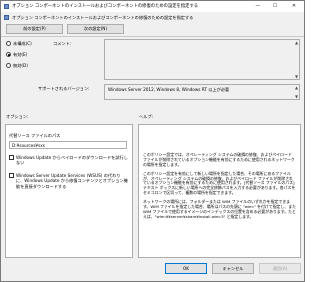  I want to click on apply-button: 適用(A), so click(280, 268).